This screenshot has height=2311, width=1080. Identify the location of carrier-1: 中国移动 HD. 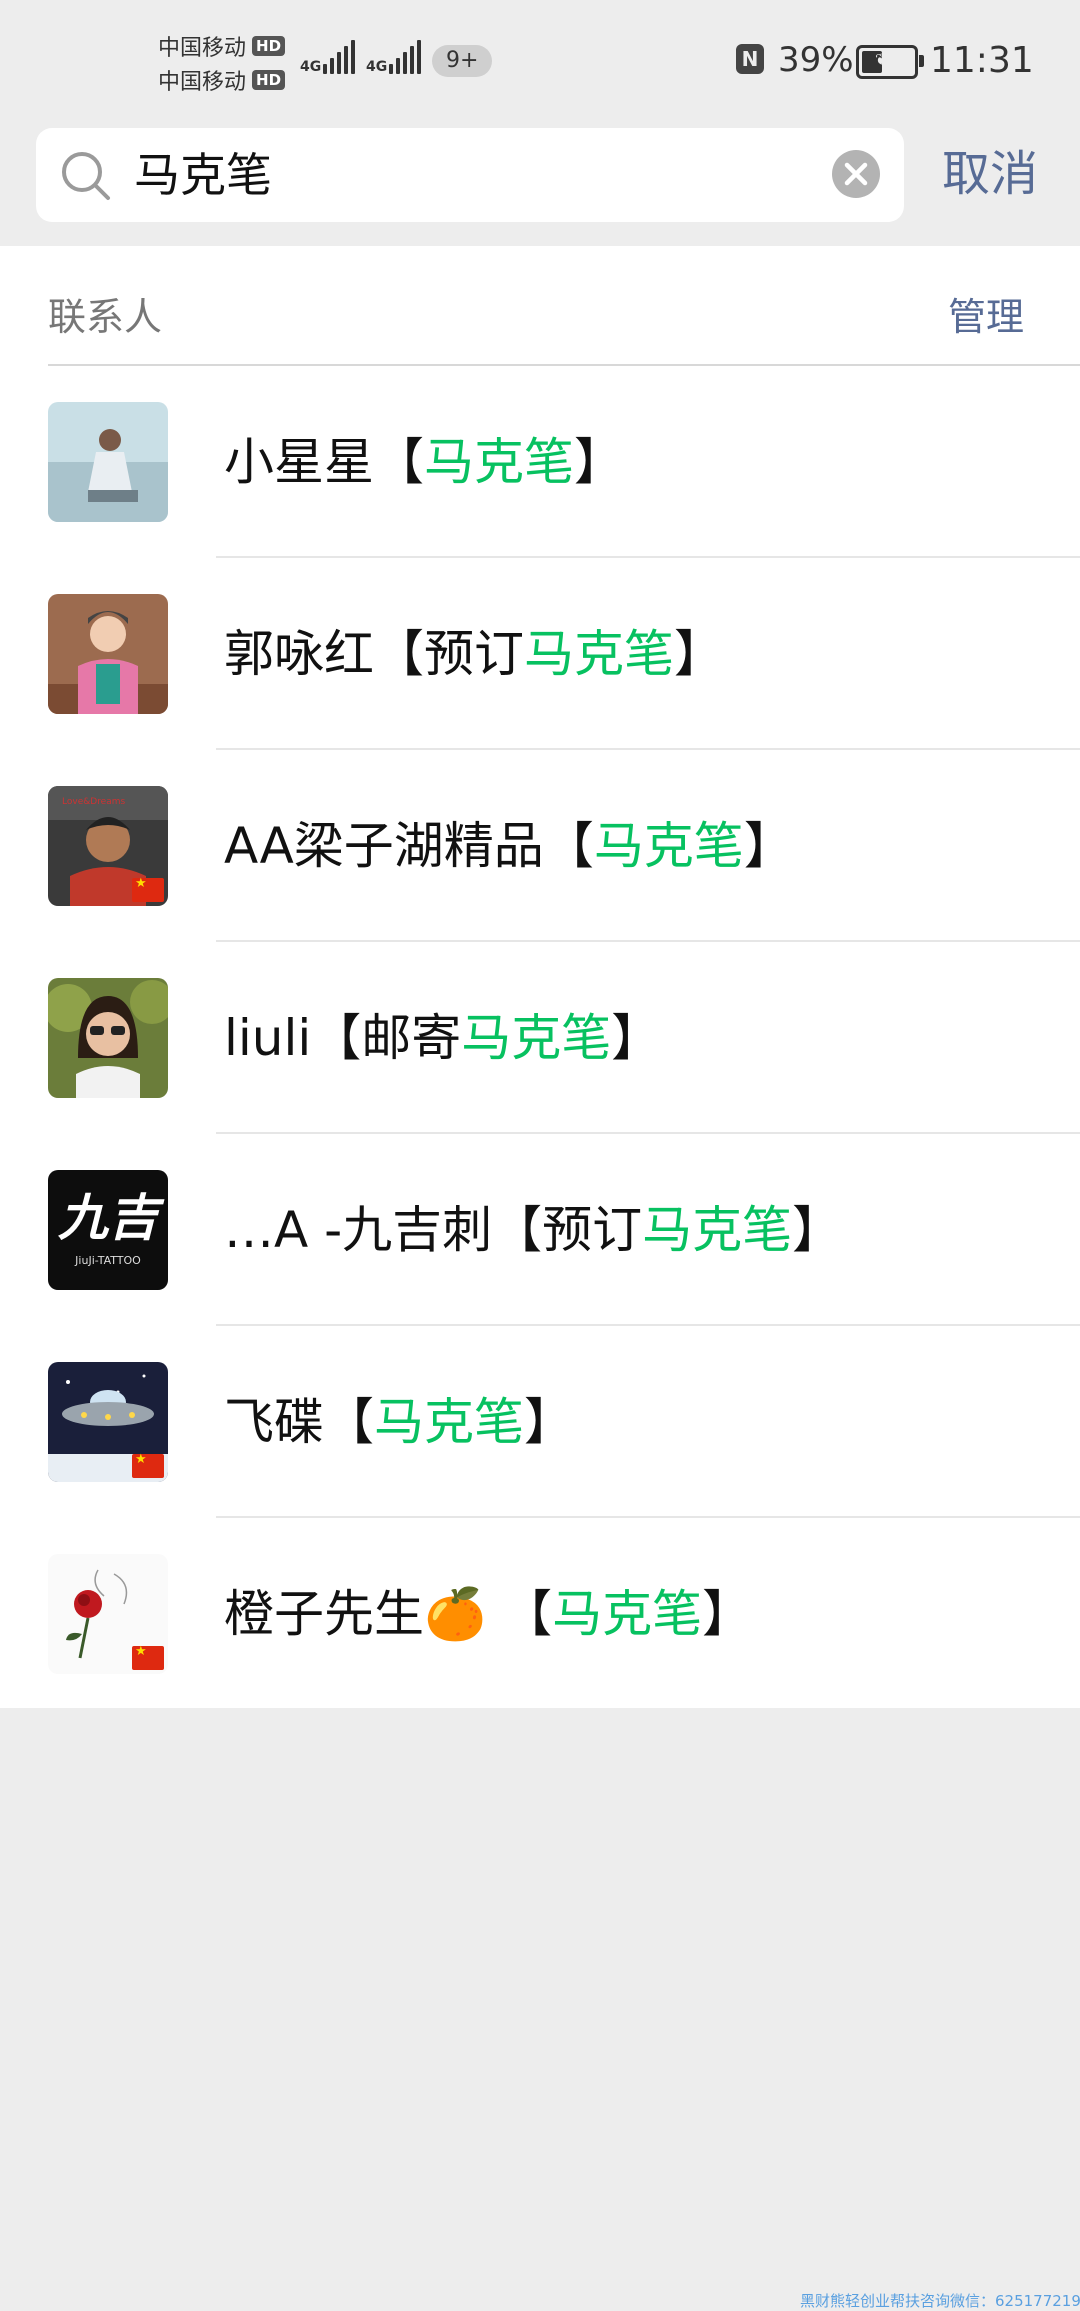
(222, 46).